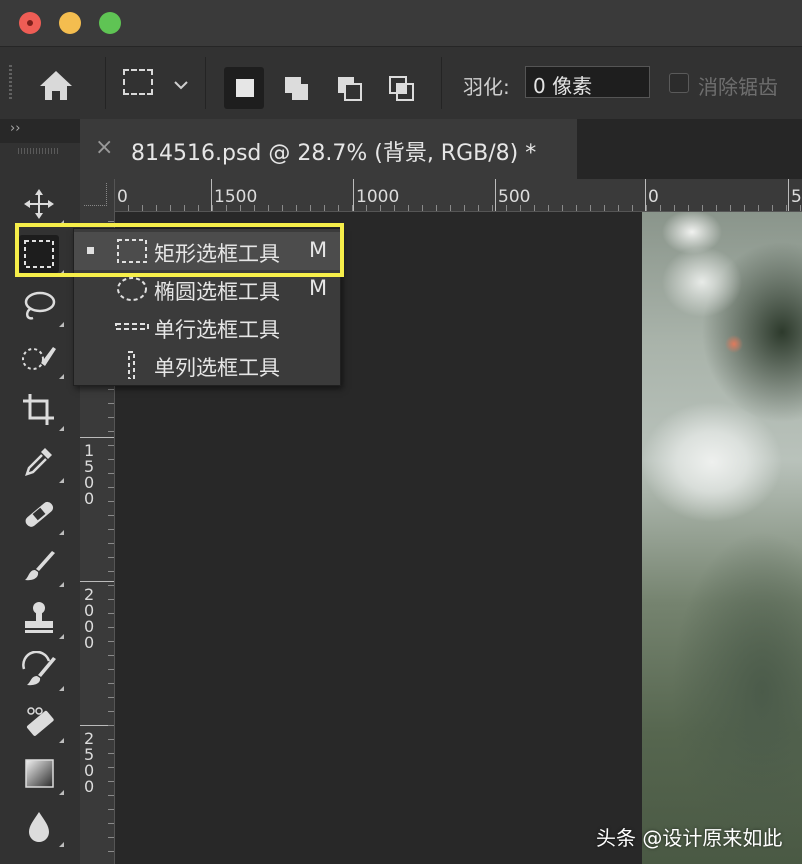 This screenshot has height=864, width=802. What do you see at coordinates (41, 515) in the screenshot?
I see `healing-brush-tool-icon` at bounding box center [41, 515].